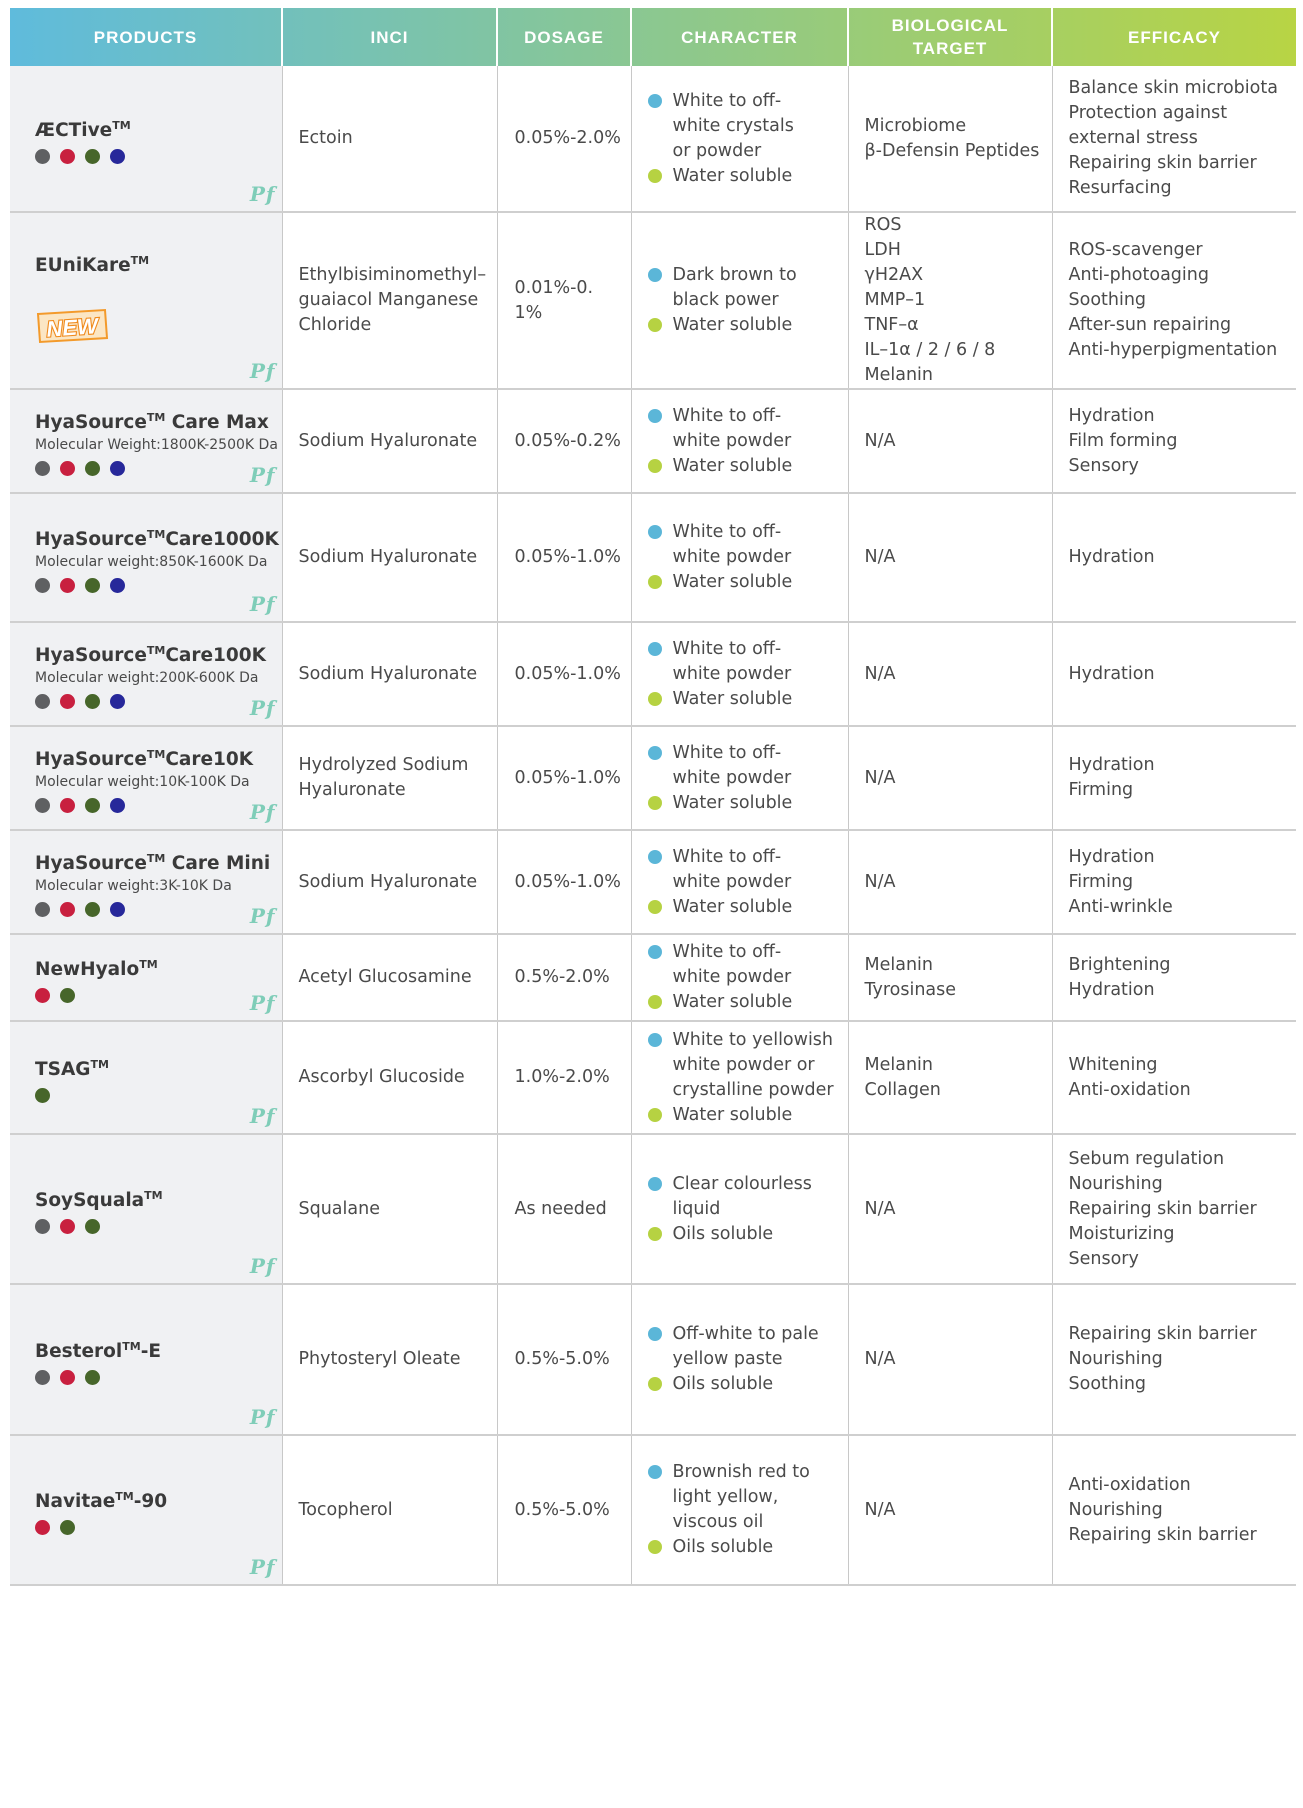  I want to click on inci-cell: Squalane, so click(390, 1209).